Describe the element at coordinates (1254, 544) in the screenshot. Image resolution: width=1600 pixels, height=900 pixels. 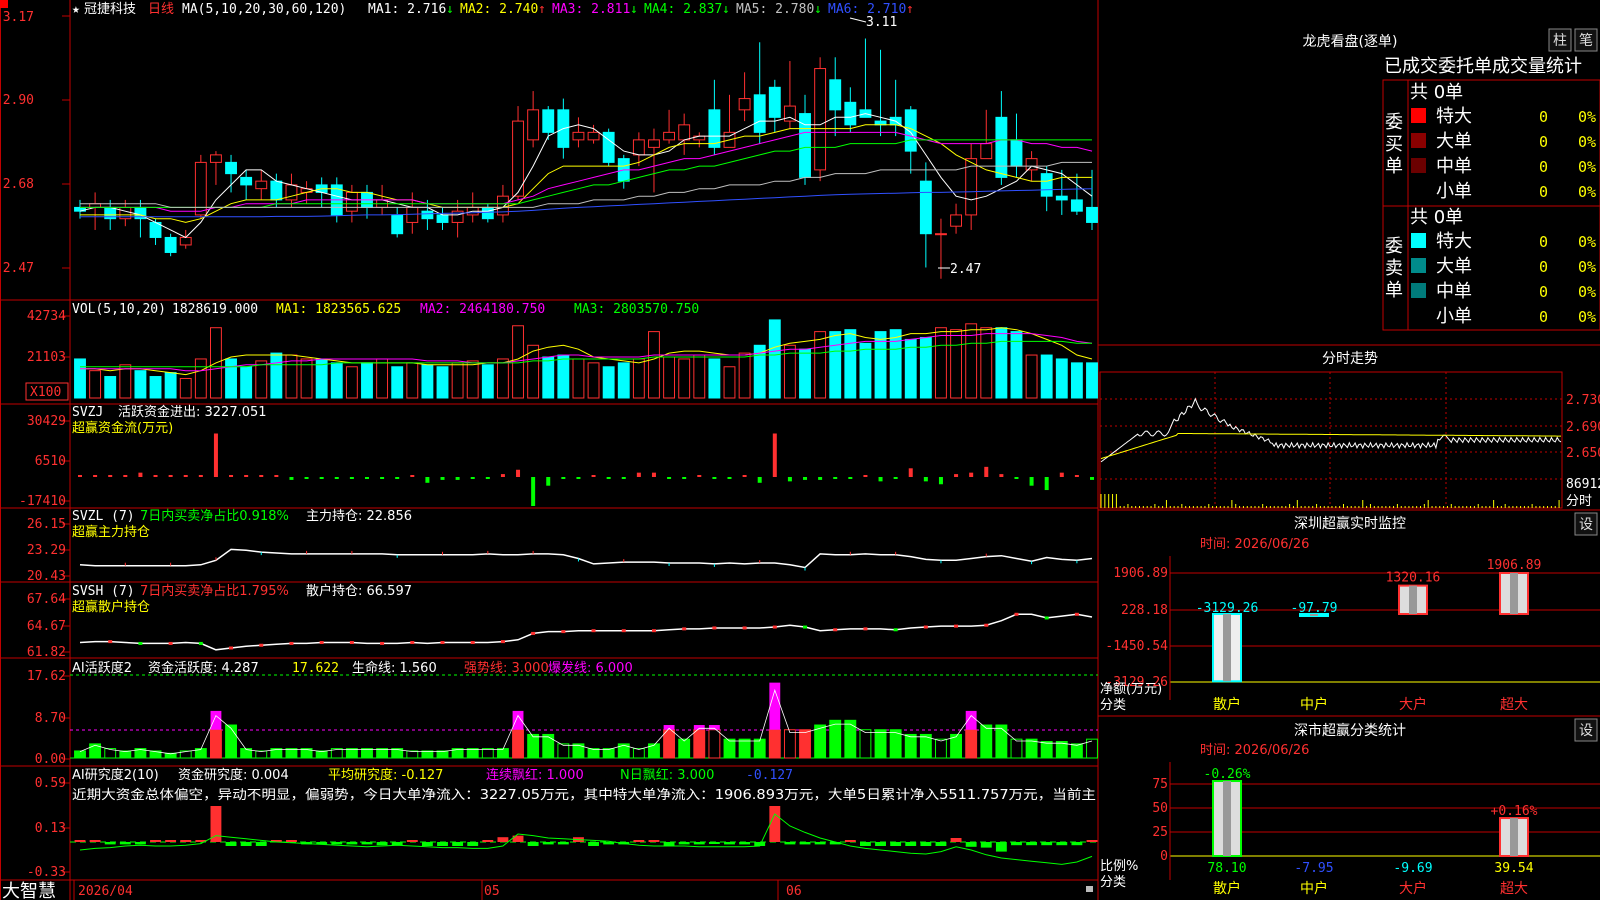
I see `monitor-time: 时间: 2026/06/26` at that location.